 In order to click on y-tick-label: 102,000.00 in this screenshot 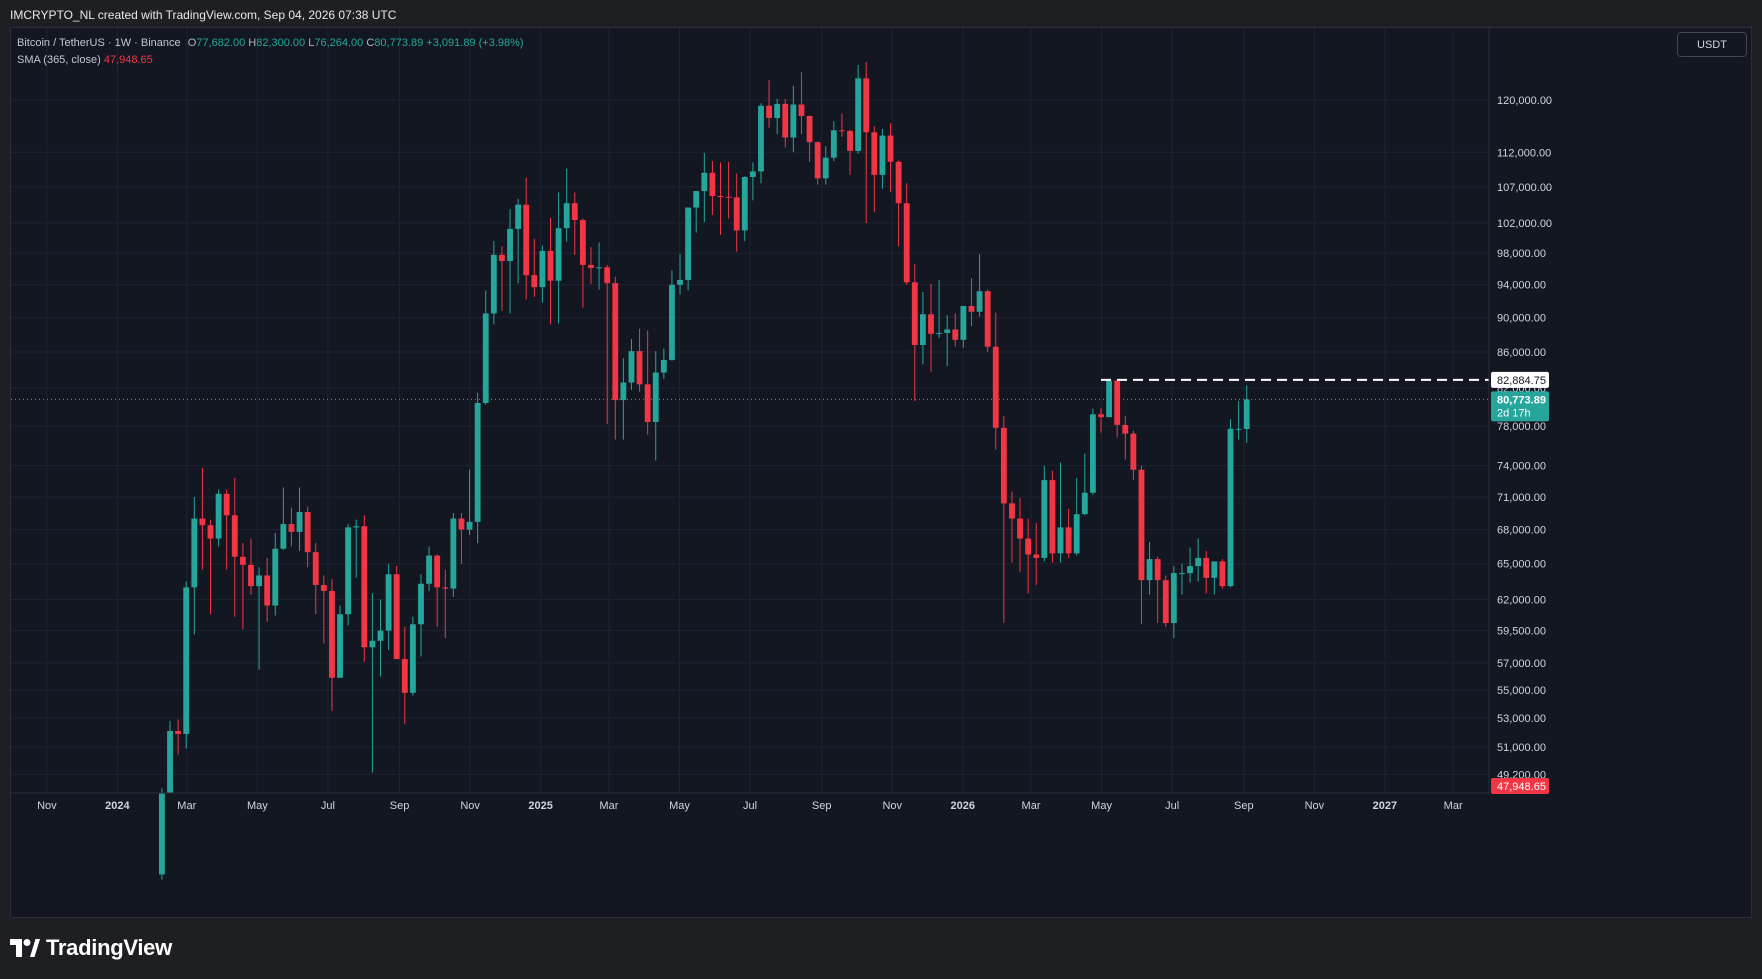, I will do `click(1524, 224)`.